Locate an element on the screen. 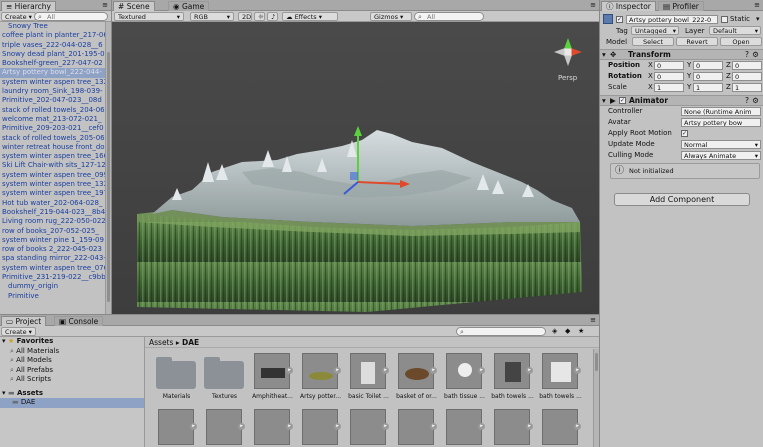 Image resolution: width=763 pixels, height=447 pixels. breadcrumb-assets: Assets is located at coordinates (161, 342).